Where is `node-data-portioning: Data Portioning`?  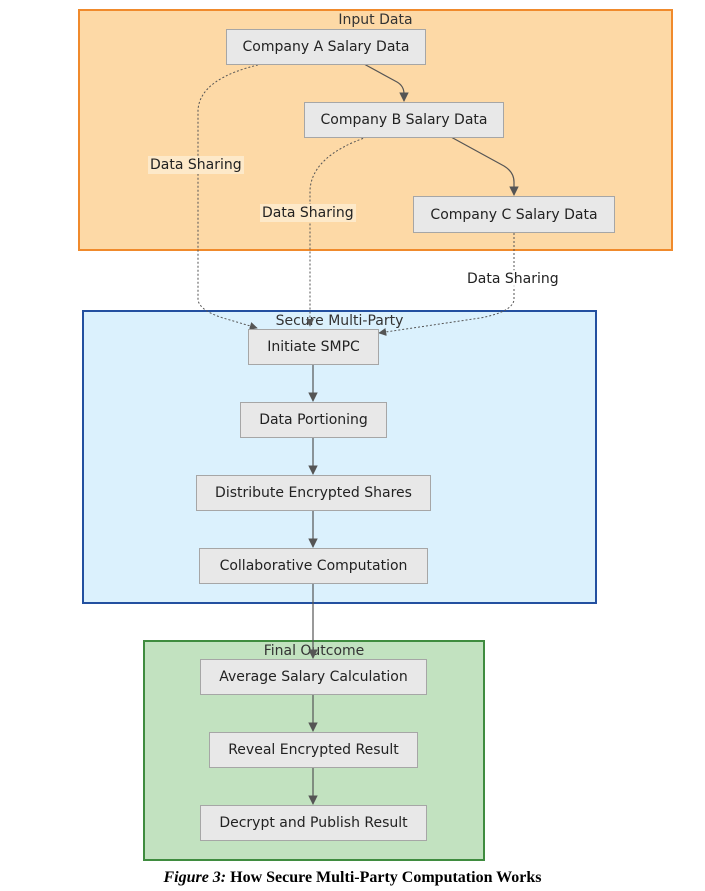
node-data-portioning: Data Portioning is located at coordinates (313, 420).